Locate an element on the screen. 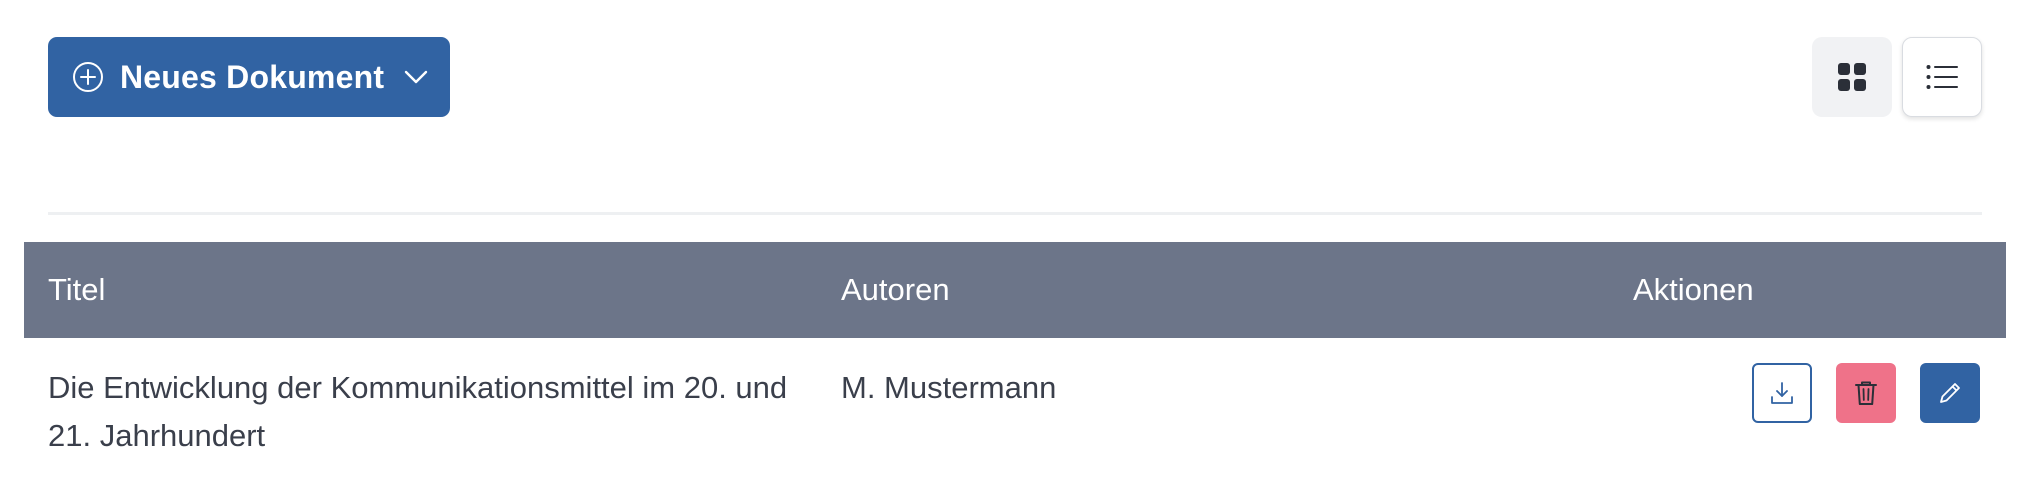 The height and width of the screenshot is (486, 2024). delete-button is located at coordinates (1866, 393).